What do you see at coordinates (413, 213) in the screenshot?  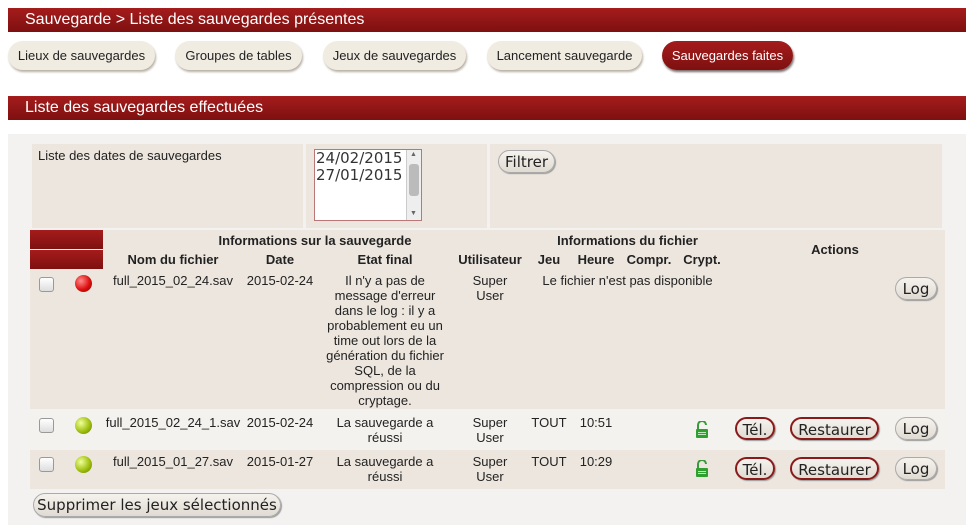 I see `scroll-down-icon: ▼` at bounding box center [413, 213].